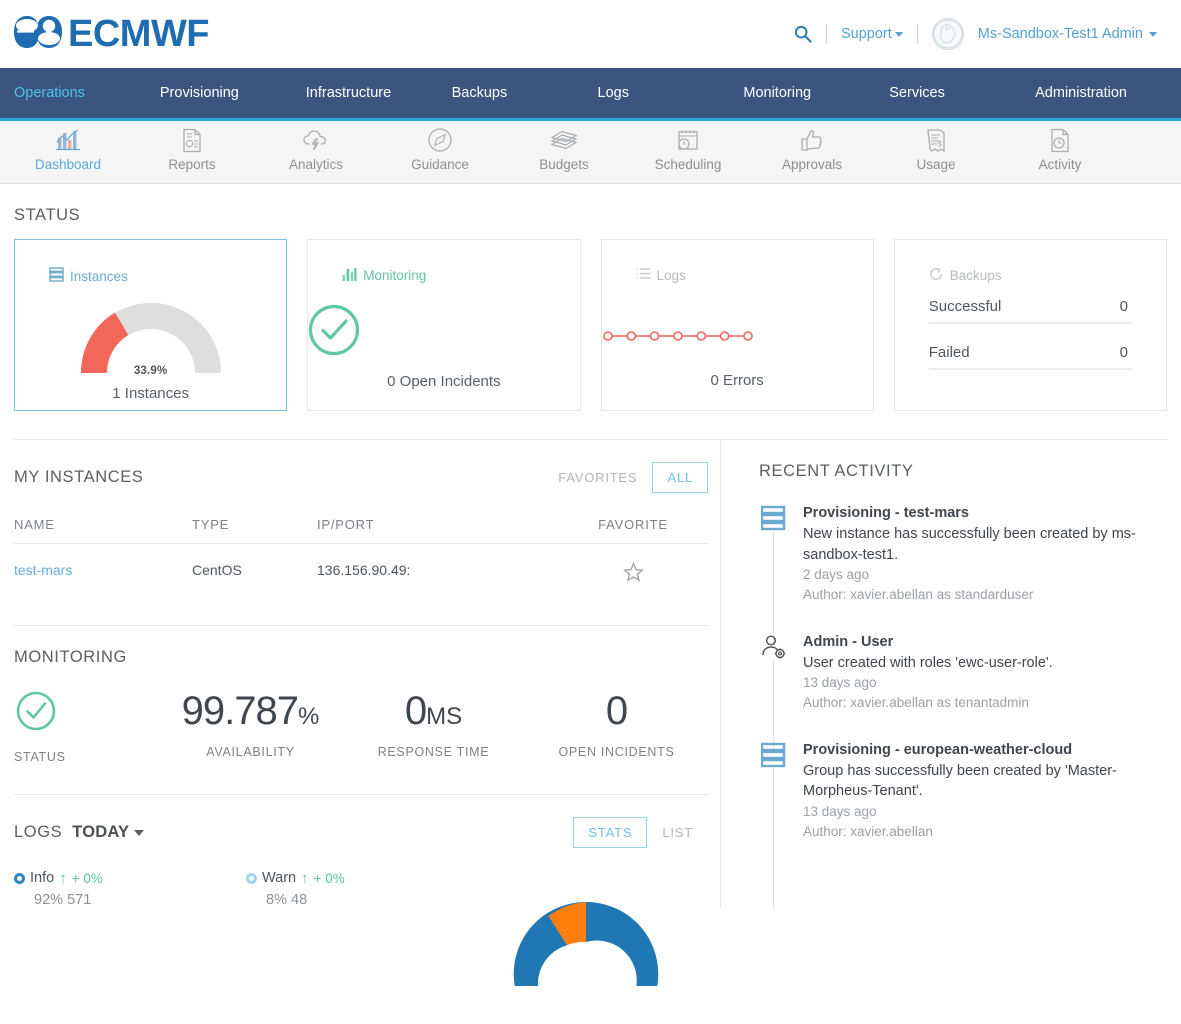  Describe the element at coordinates (364, 570) in the screenshot. I see `instance-ip-cell: 136.156.90.49:` at that location.